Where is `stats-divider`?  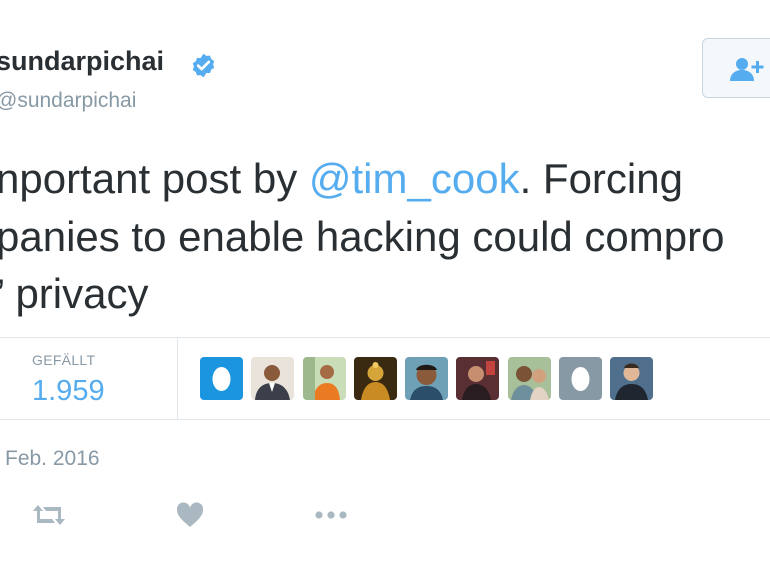
stats-divider is located at coordinates (177, 378).